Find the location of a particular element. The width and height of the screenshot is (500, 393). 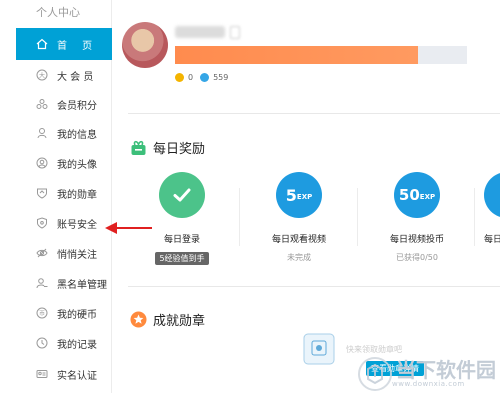

sidebar-item-label: 账号安全 is located at coordinates (77, 225).